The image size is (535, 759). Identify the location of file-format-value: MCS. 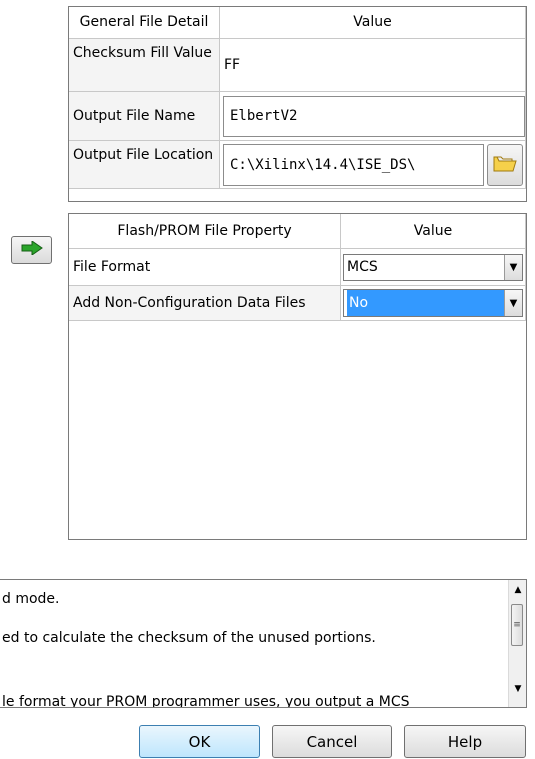
(362, 267).